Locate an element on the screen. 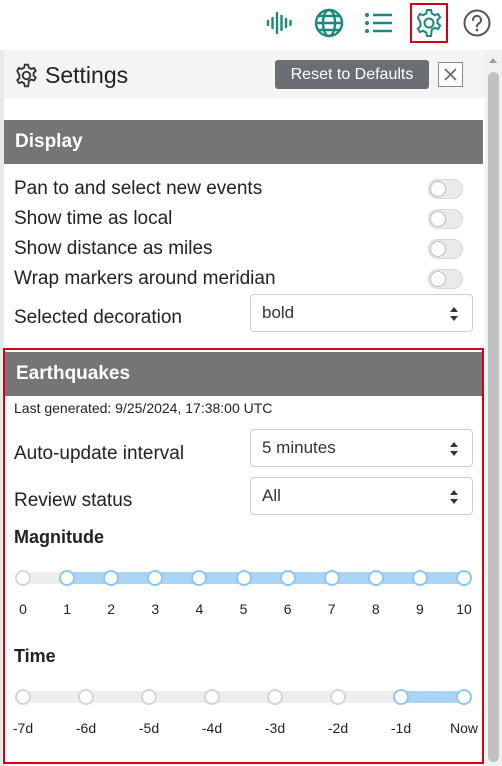  display-section-header: Display is located at coordinates (243, 142).